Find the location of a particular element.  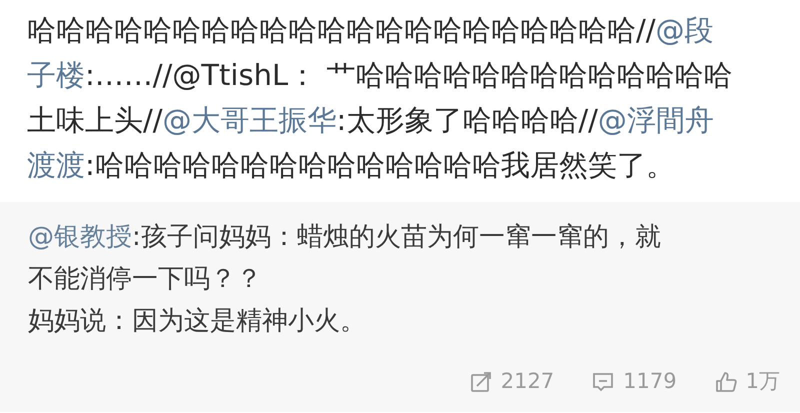

post-text: :……//@TtishL： 艹哈哈哈哈哈哈哈哈哈哈哈哈哈 is located at coordinates (408, 75).